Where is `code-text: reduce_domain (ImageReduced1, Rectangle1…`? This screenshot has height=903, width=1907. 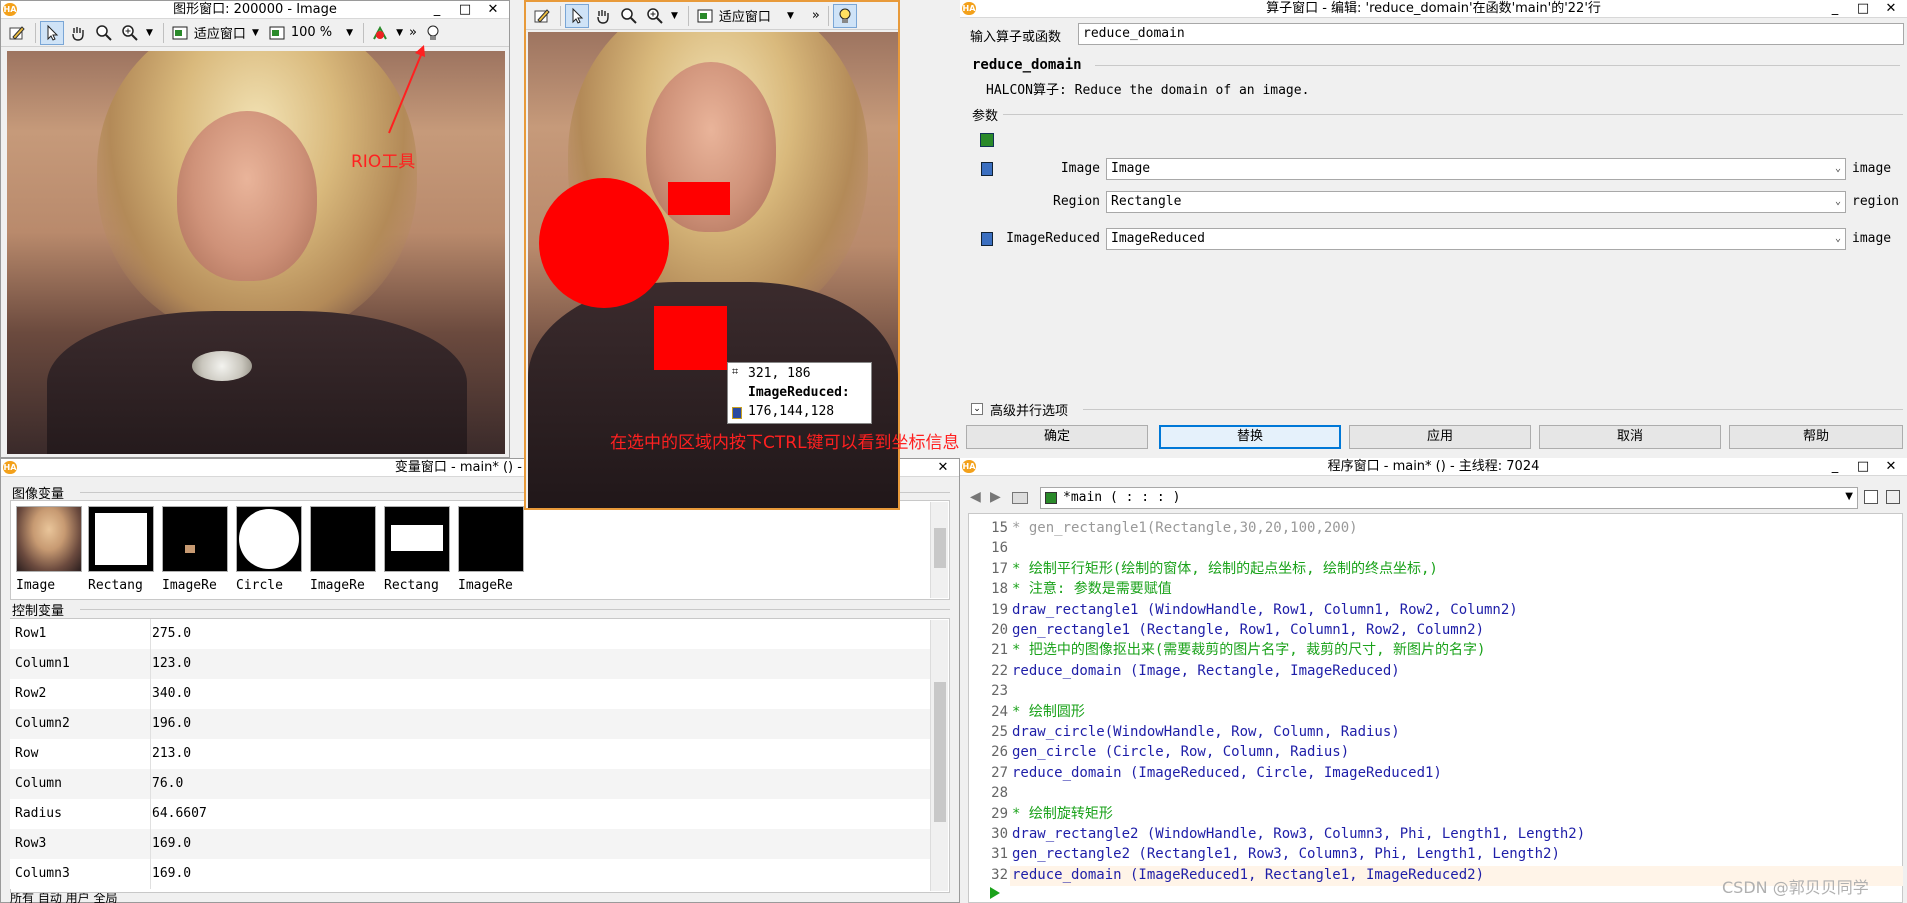
code-text: reduce_domain (ImageReduced1, Rectangle1… is located at coordinates (1248, 874).